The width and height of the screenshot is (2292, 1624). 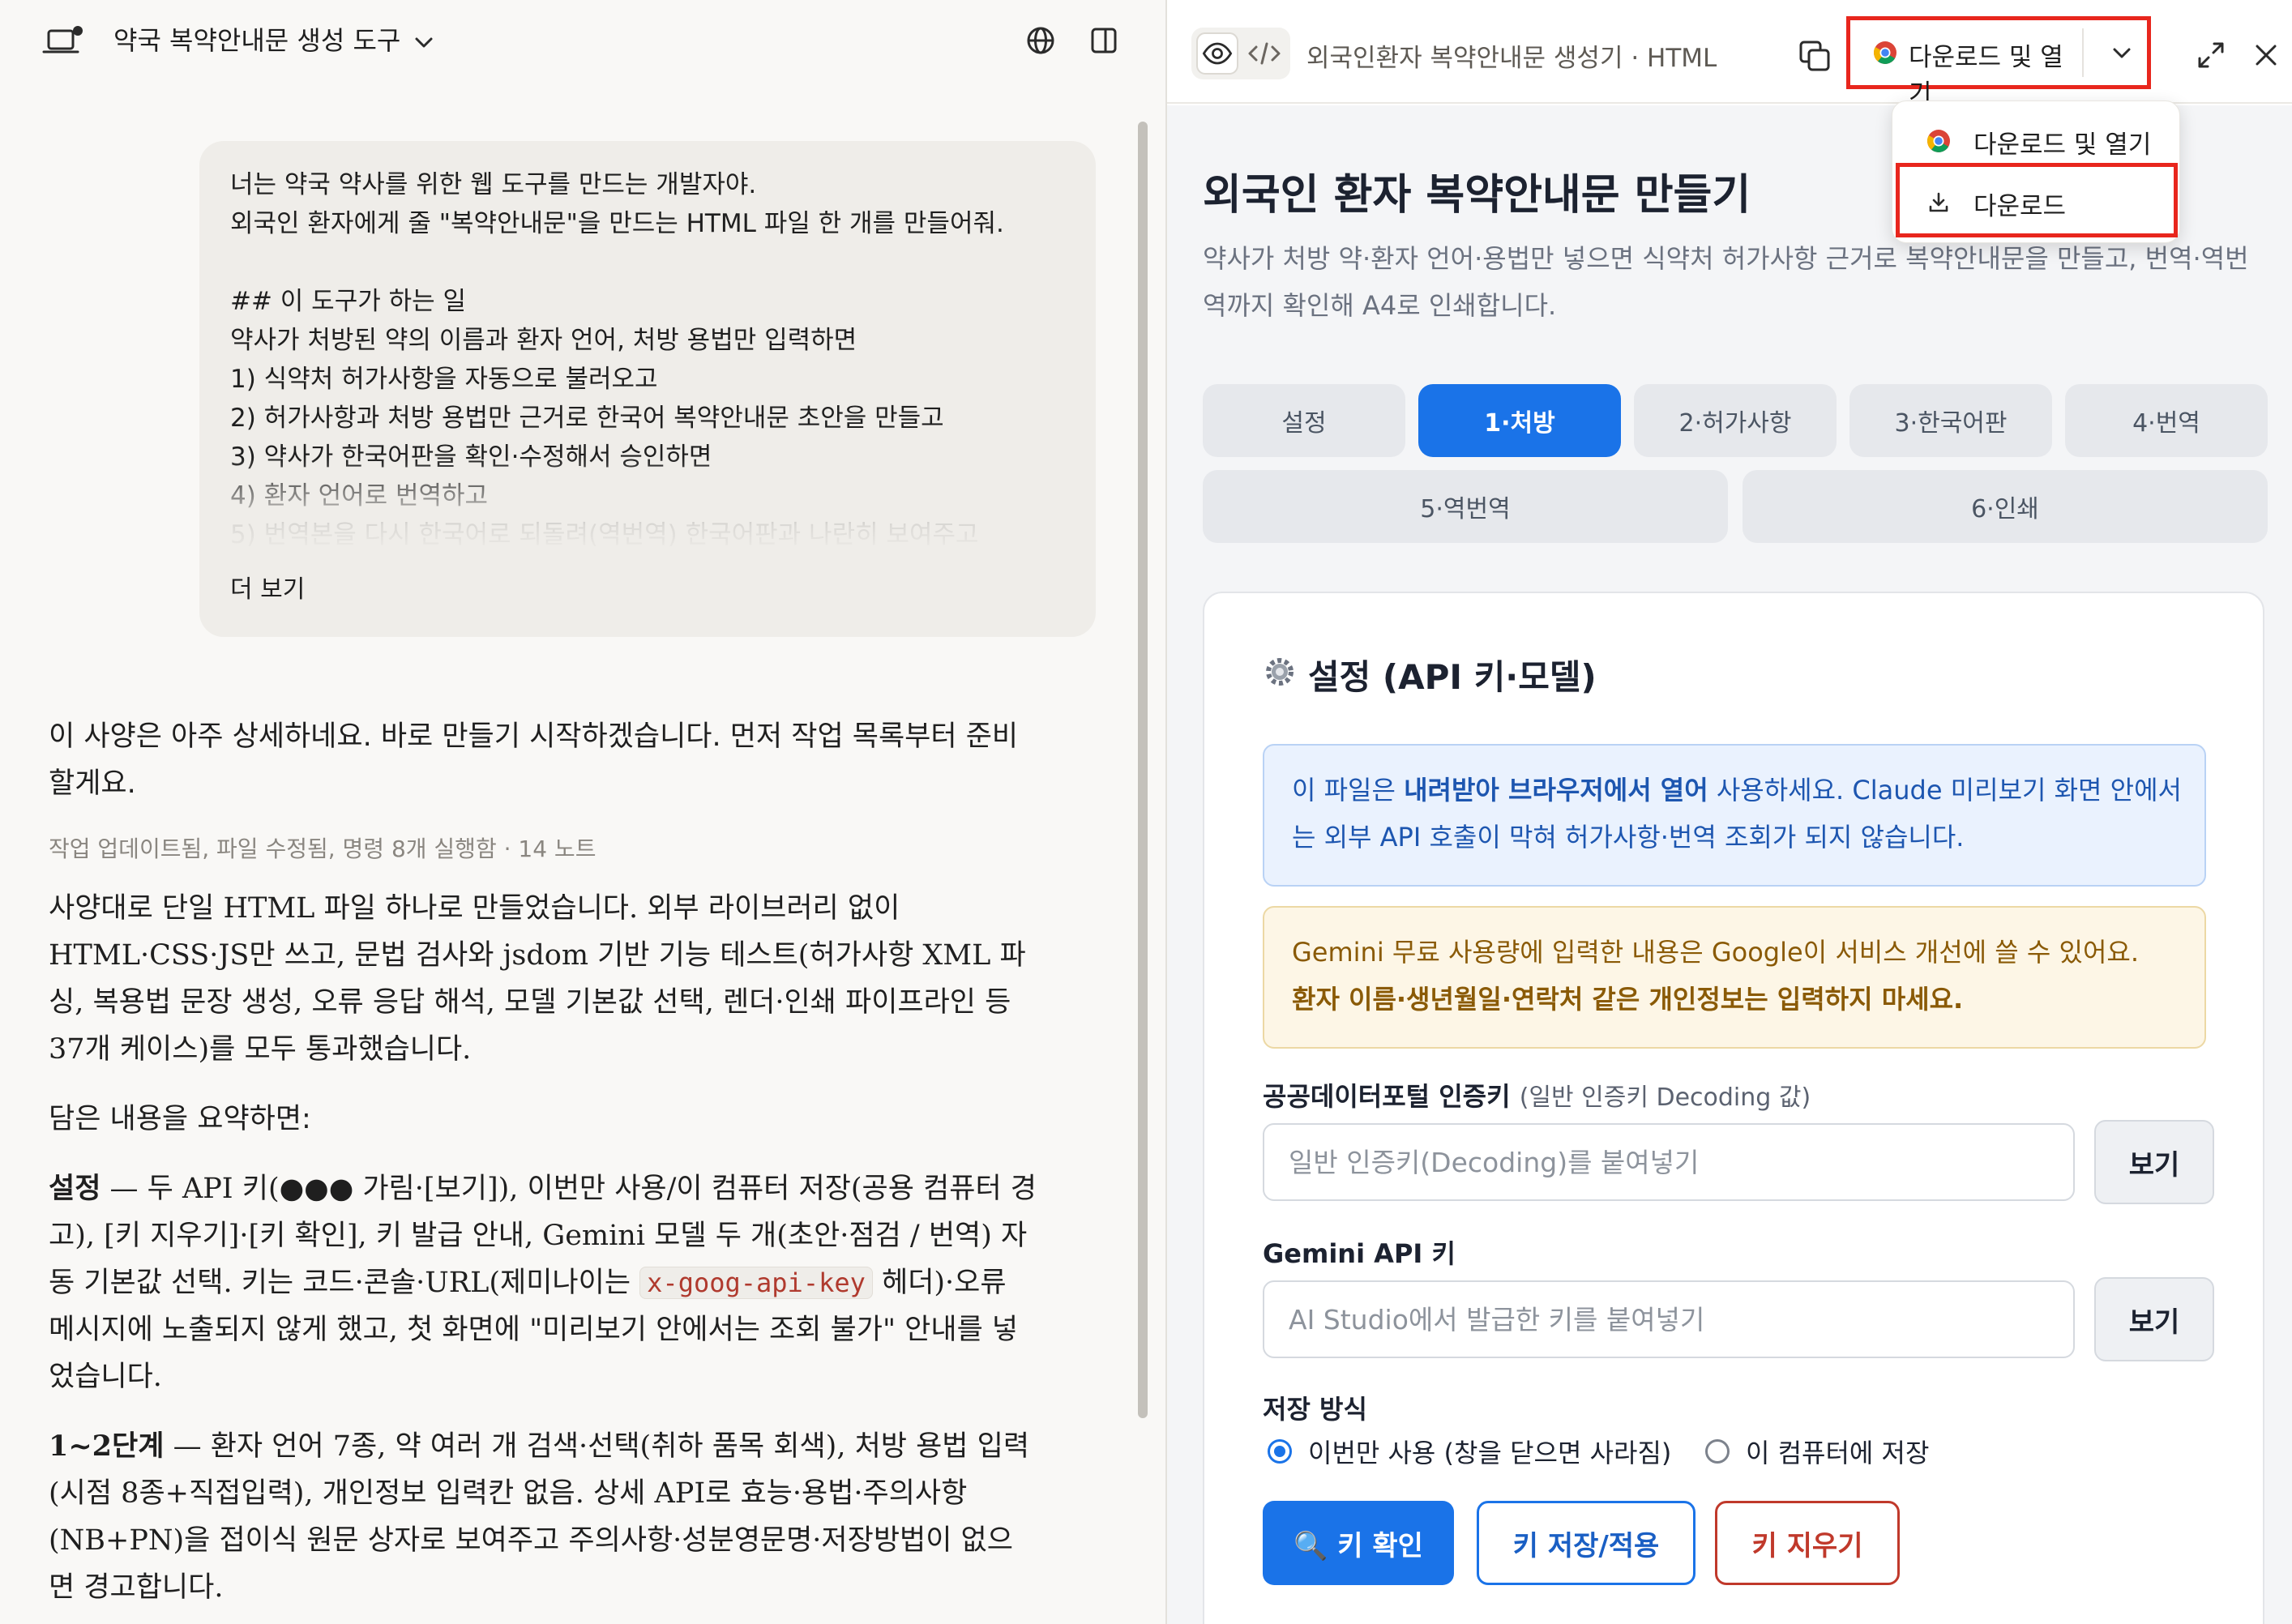 I want to click on data-portal-key-input, so click(x=1669, y=1162).